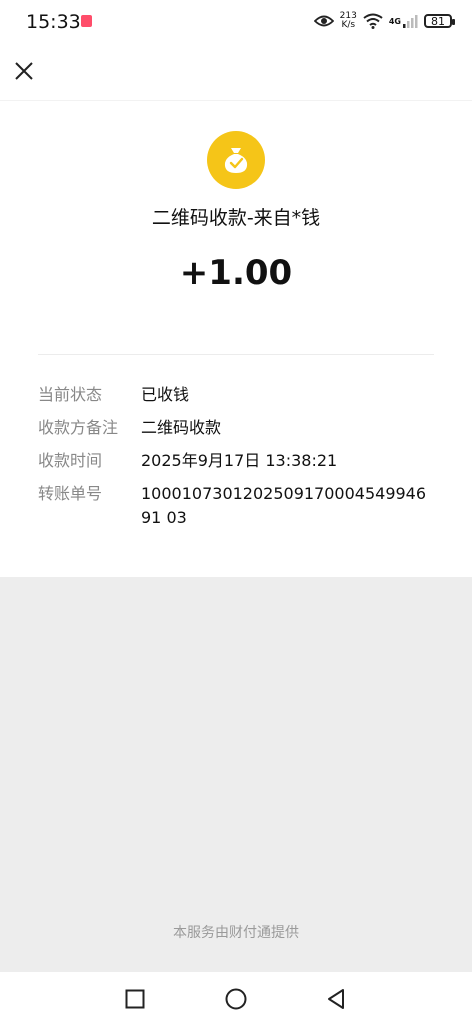 This screenshot has height=1024, width=472. I want to click on detail-value: 二维码收款, so click(181, 427).